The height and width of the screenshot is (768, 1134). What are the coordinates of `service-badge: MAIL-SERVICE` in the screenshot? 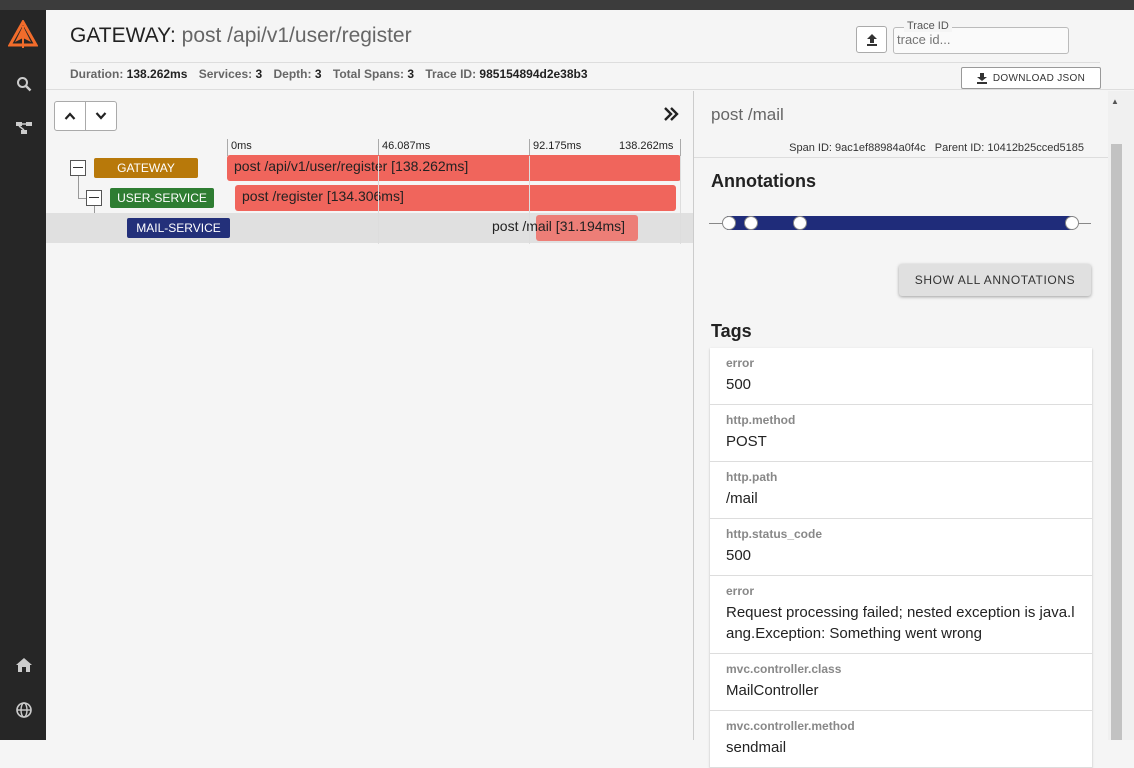 It's located at (178, 228).